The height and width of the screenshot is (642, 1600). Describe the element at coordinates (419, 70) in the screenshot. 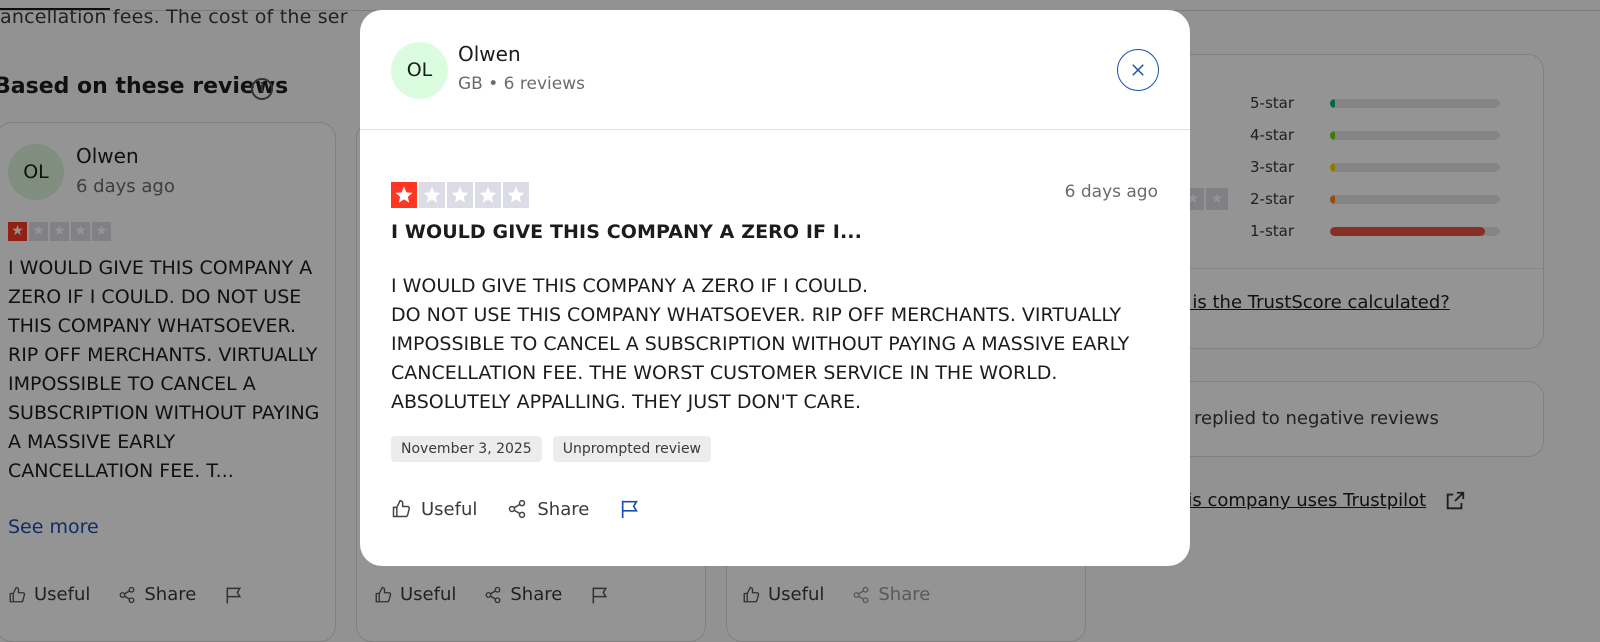

I see `avatar: OL` at that location.